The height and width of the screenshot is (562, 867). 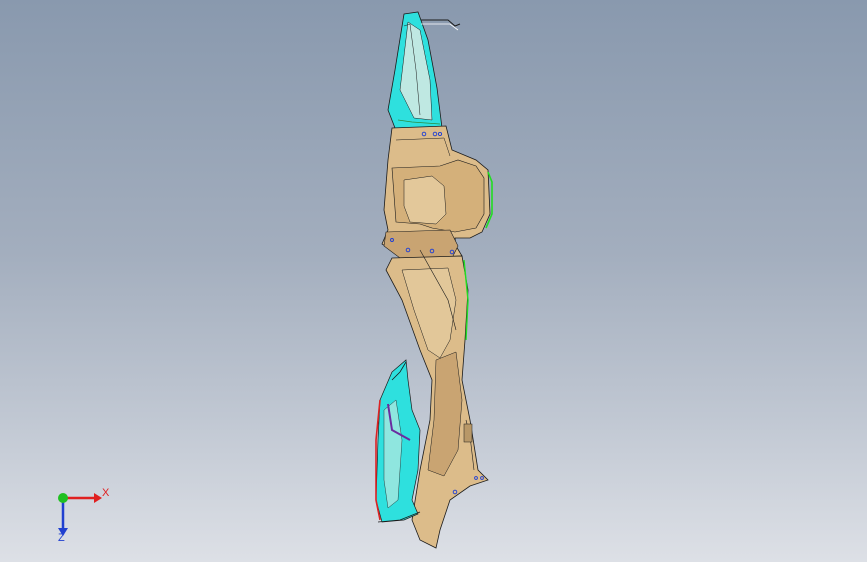 I want to click on x-arrow-icon, so click(x=98, y=498).